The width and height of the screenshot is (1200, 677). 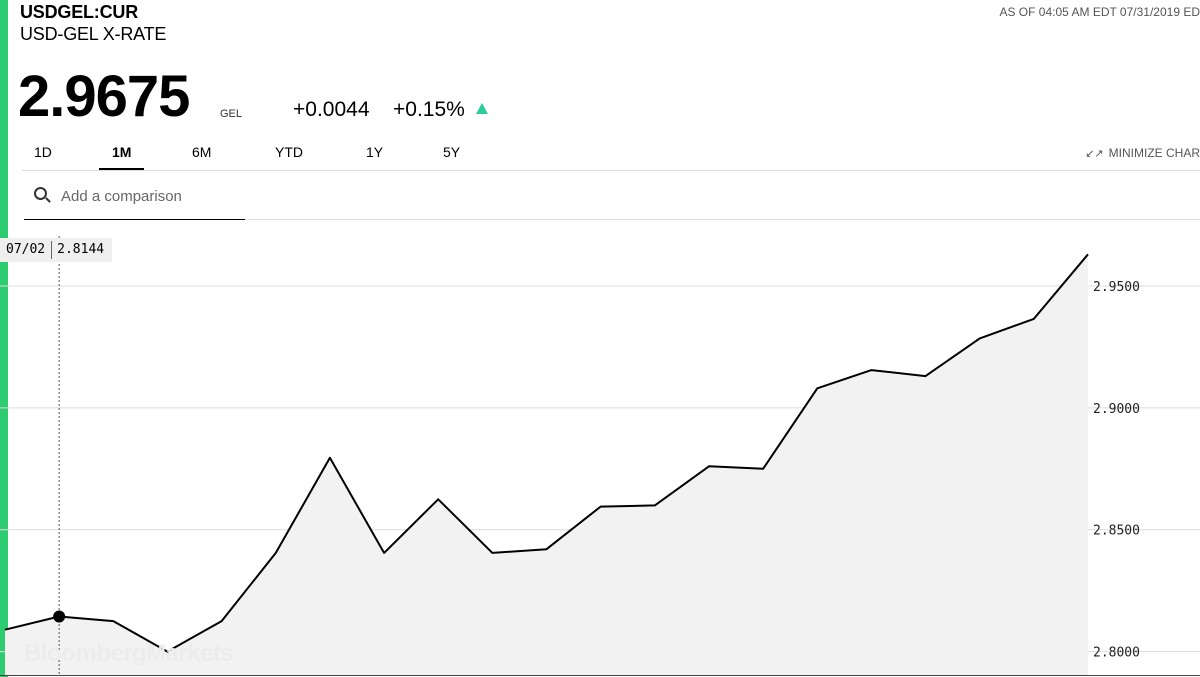 I want to click on y-tick-label: 2.8500, so click(x=1116, y=531).